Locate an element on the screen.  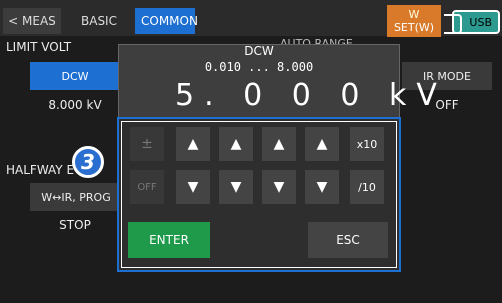
w-ir-prog-value: STOP is located at coordinates (75, 225).